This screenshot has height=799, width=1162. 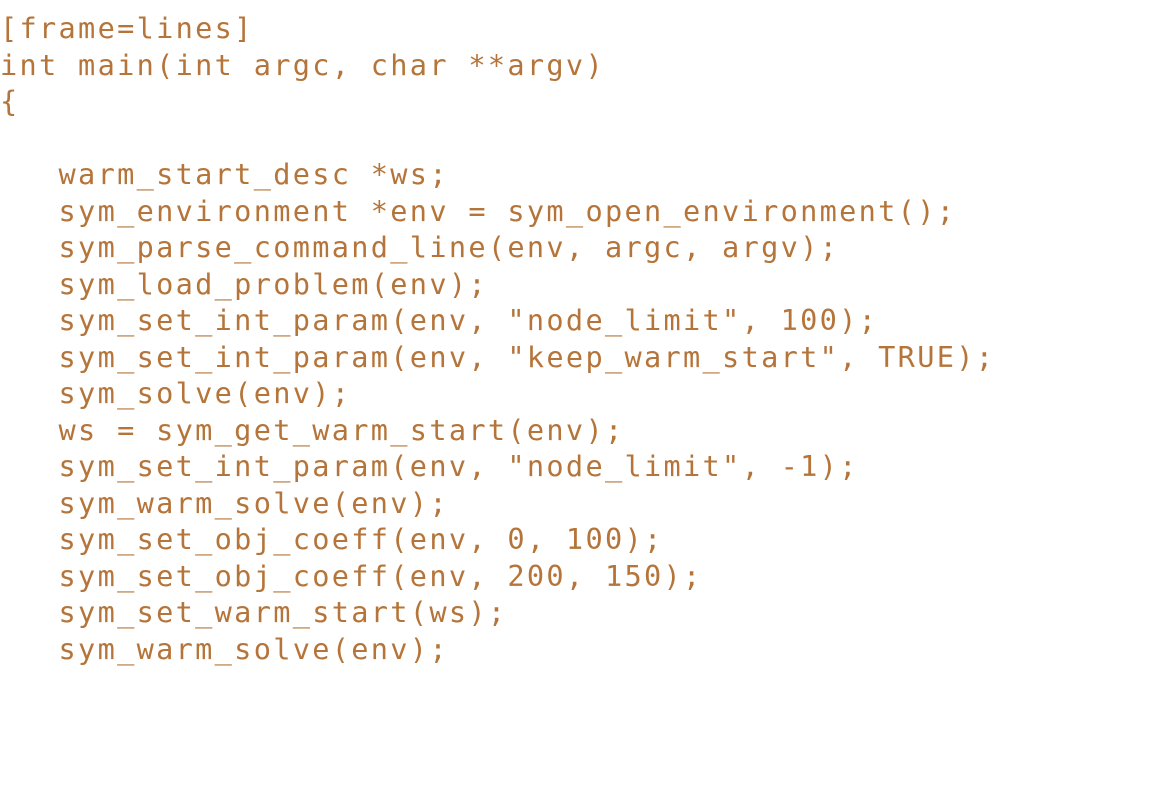 I want to click on code-line: sym_parse_command_line(env, argc, argv);, so click(x=420, y=247).